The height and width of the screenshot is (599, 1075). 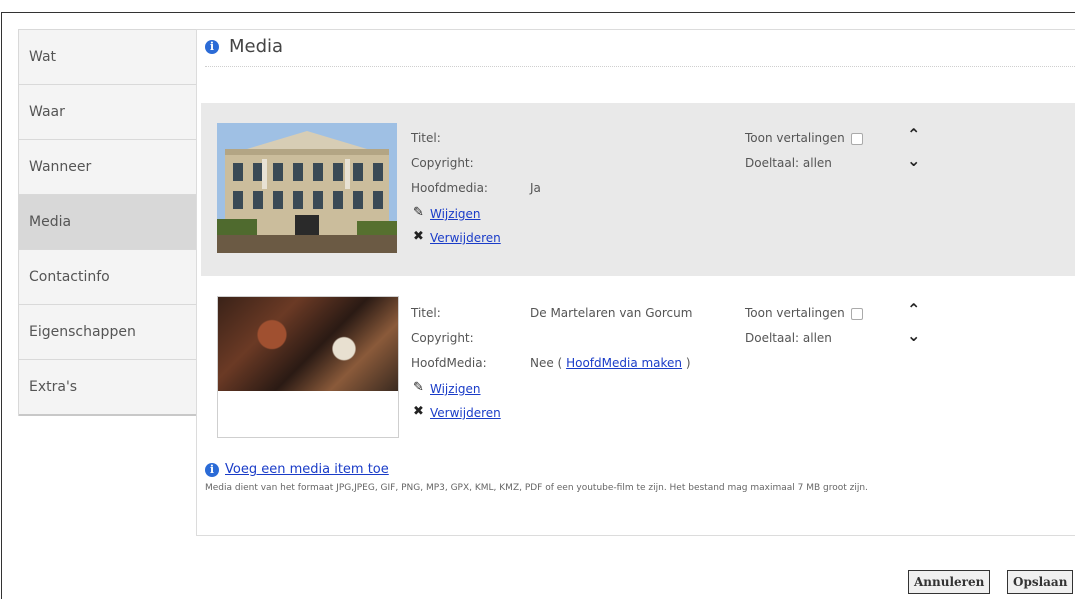 What do you see at coordinates (624, 363) in the screenshot?
I see `make-hoofdmedia-link: HoofdMedia maken` at bounding box center [624, 363].